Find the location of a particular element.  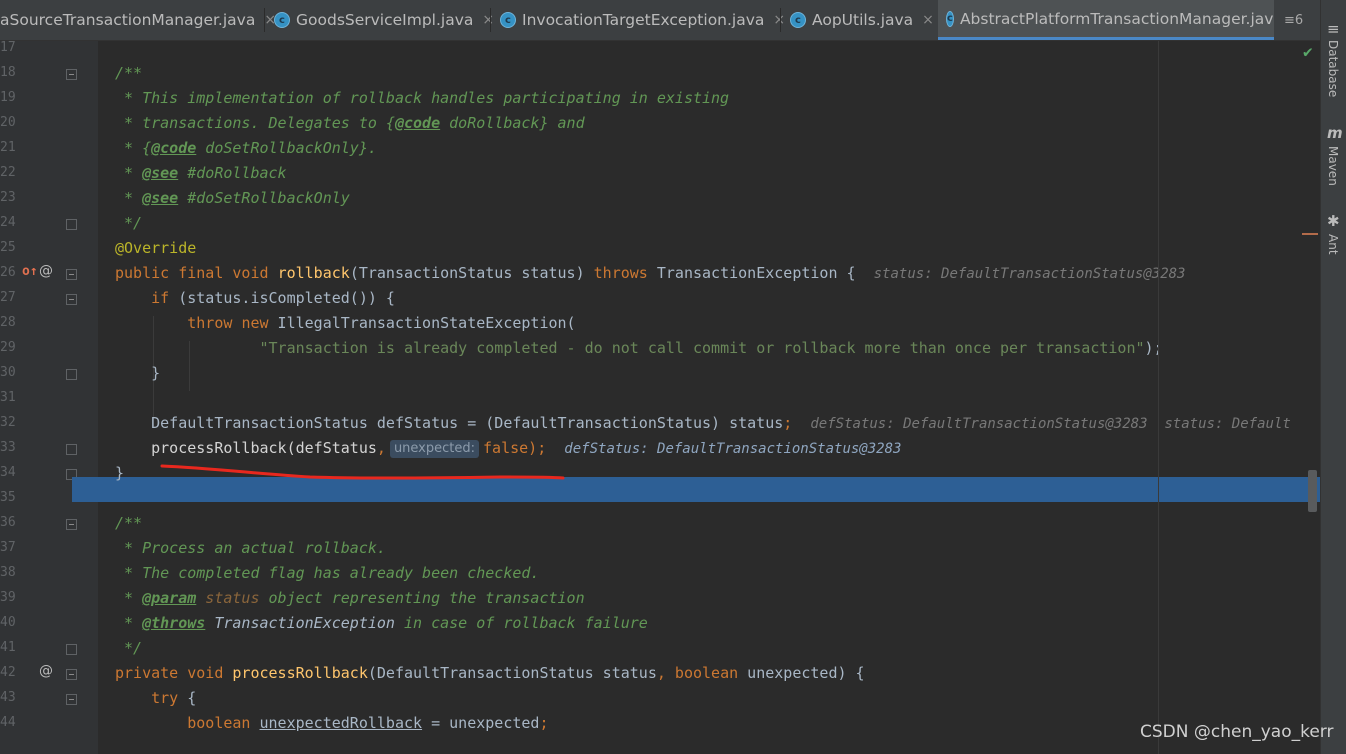

line-number: 44 is located at coordinates (8, 722).